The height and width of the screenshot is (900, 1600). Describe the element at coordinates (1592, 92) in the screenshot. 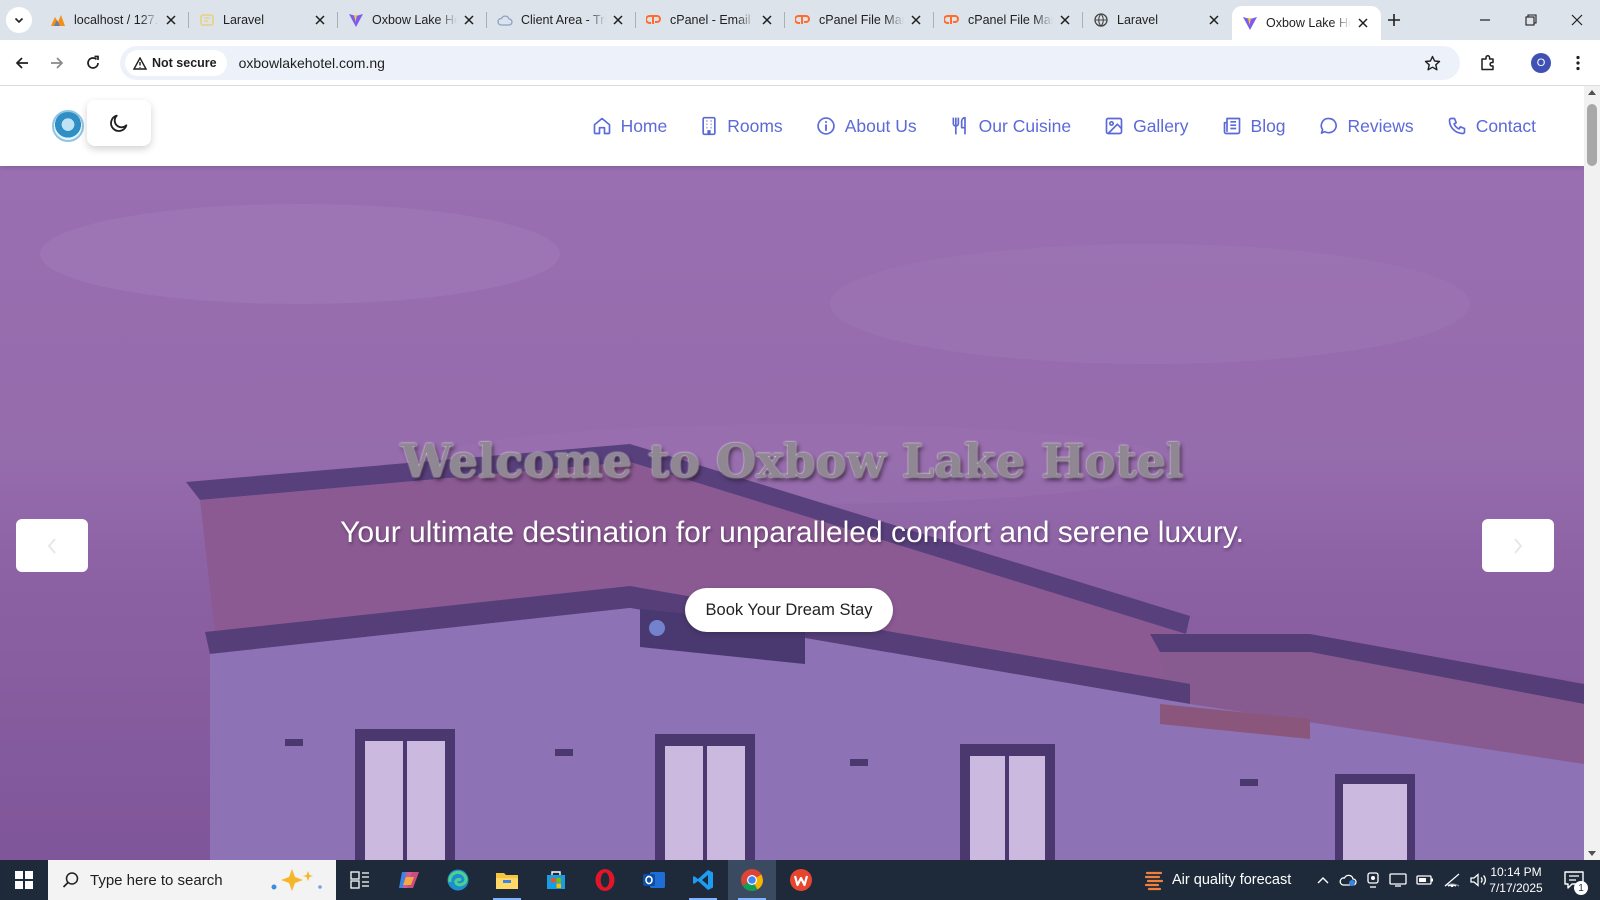

I see `scroll-up-arrow-icon` at that location.